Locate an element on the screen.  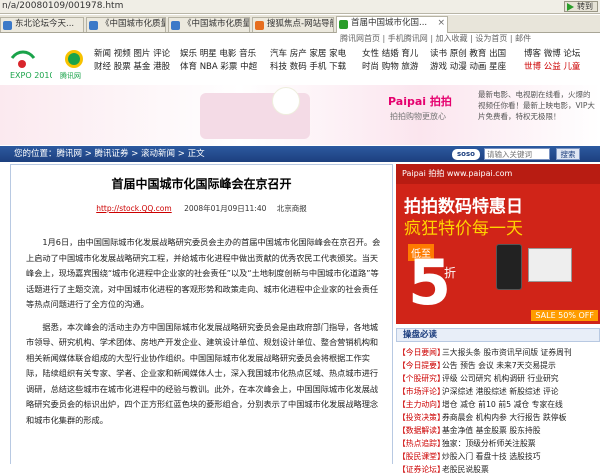
paipai-sub: 拍拍购物更放心 is located at coordinates (418, 116).